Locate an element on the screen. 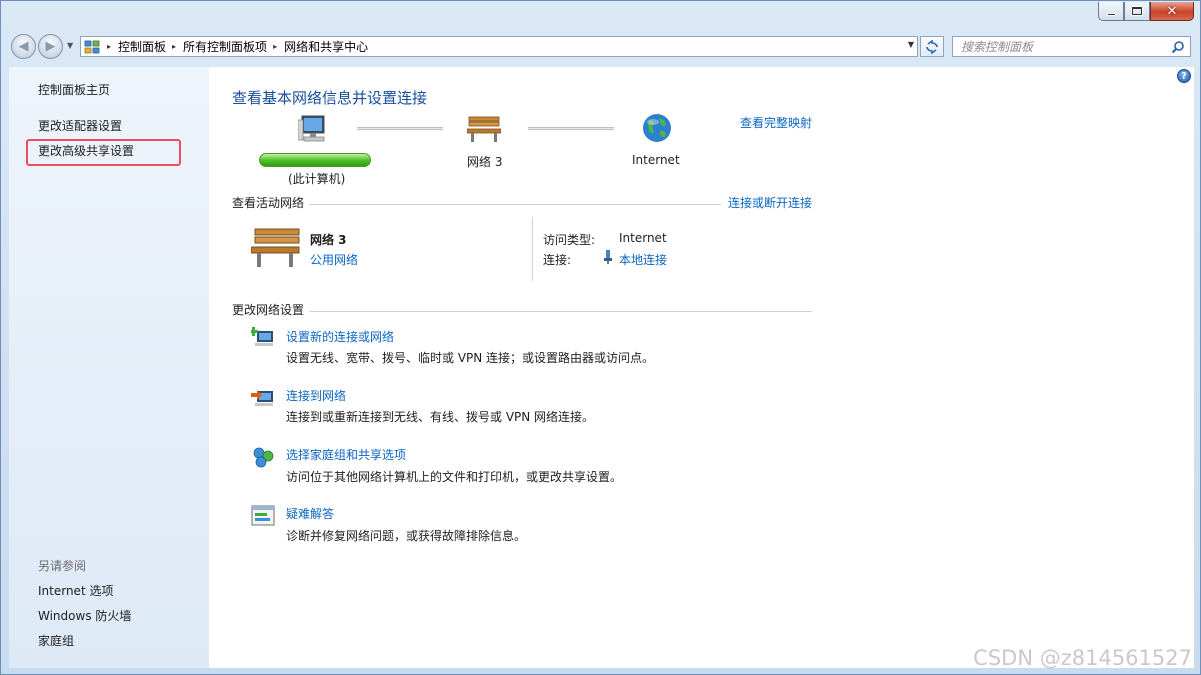 The image size is (1201, 675). minimize-button is located at coordinates (1111, 11).